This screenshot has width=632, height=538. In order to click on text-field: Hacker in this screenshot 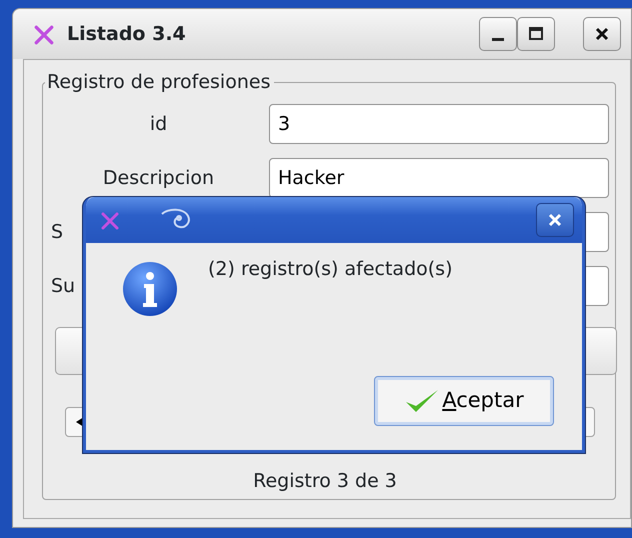, I will do `click(439, 178)`.